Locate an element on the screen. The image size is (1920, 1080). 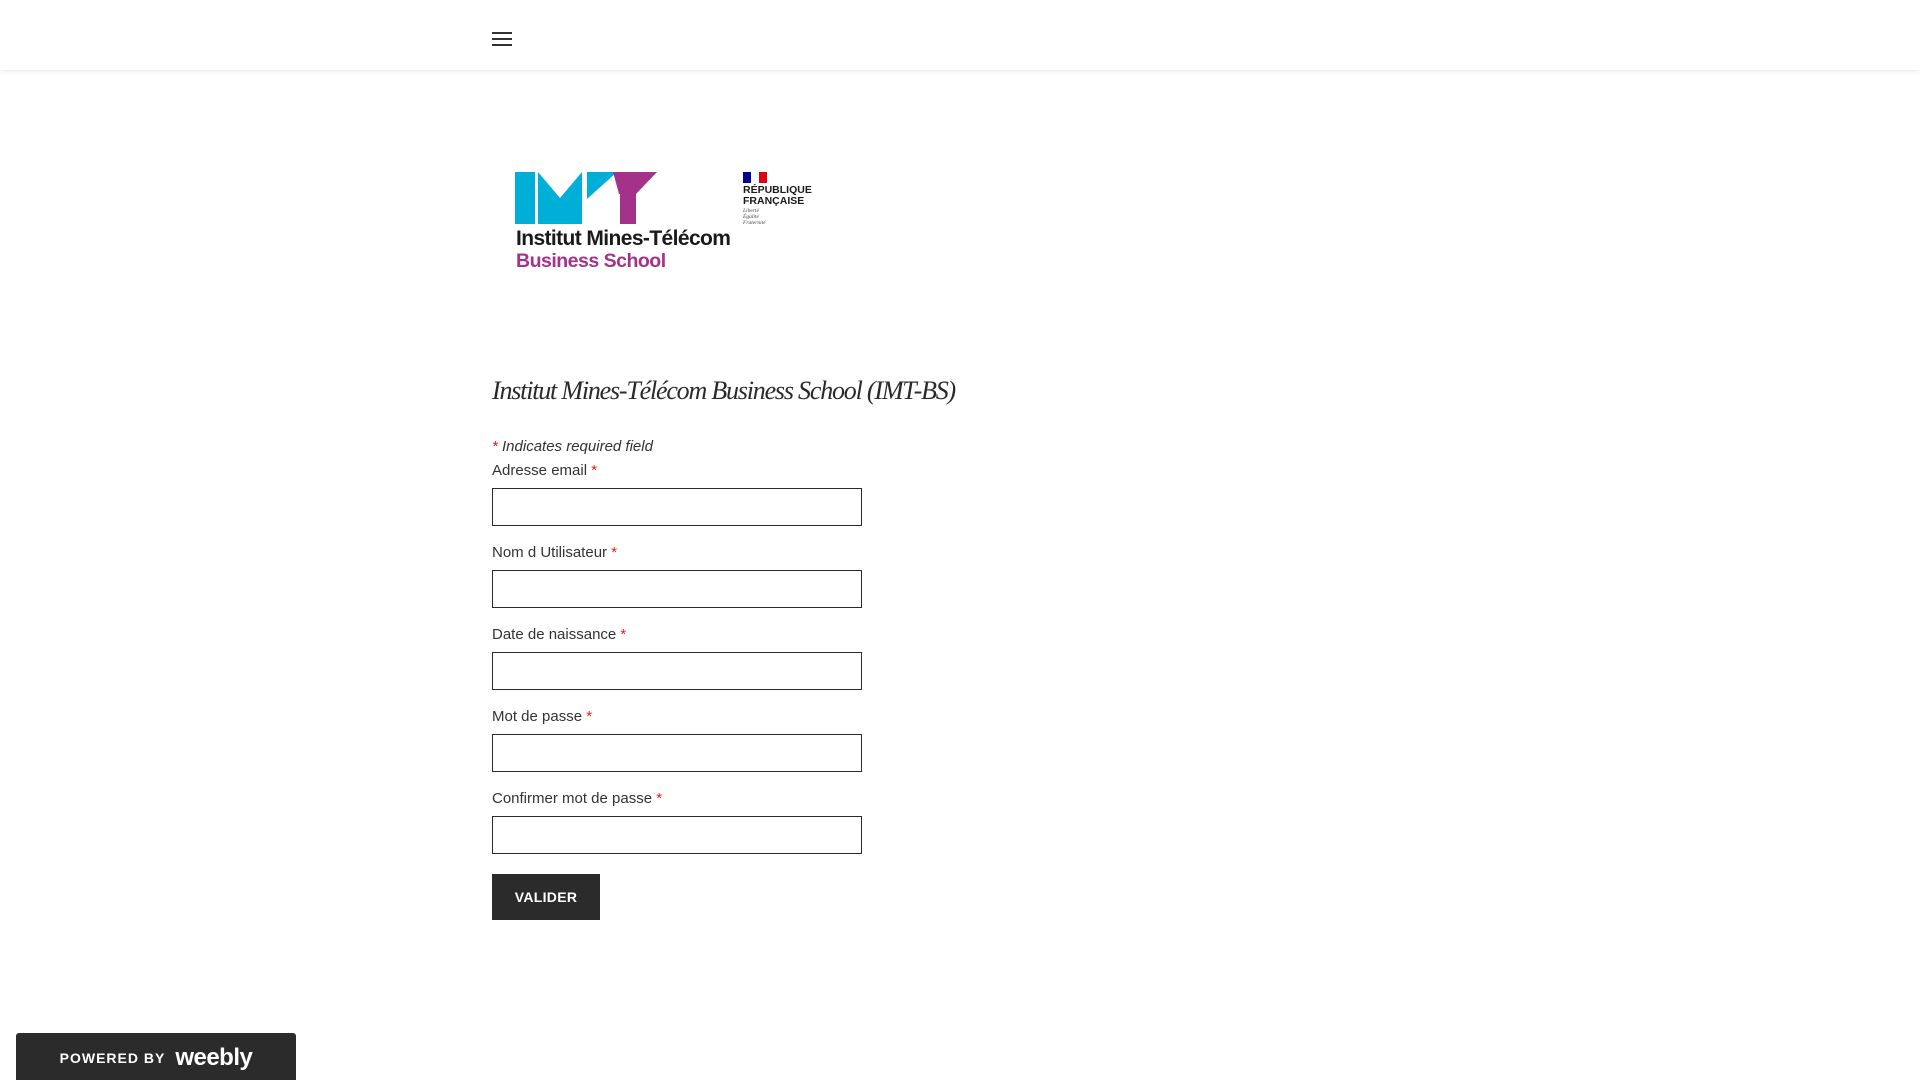
confirm-password-input is located at coordinates (677, 835).